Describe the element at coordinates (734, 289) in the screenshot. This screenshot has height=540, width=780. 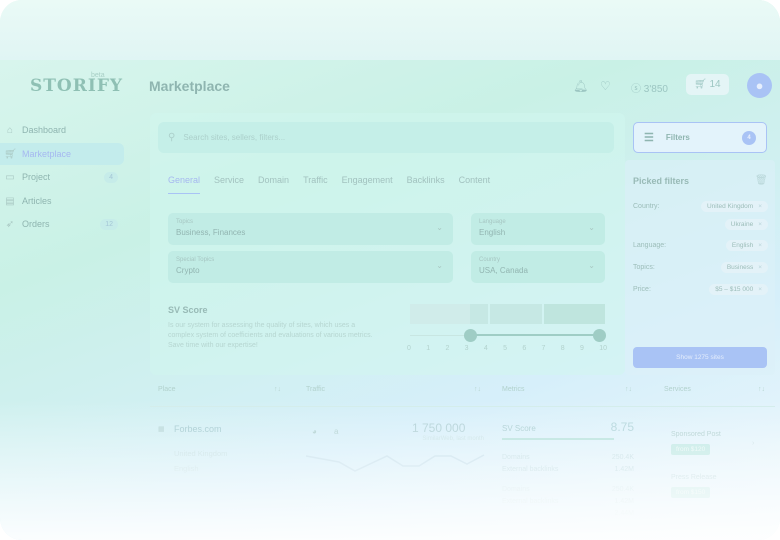
I see `chip-label: $5 – $15 000` at that location.